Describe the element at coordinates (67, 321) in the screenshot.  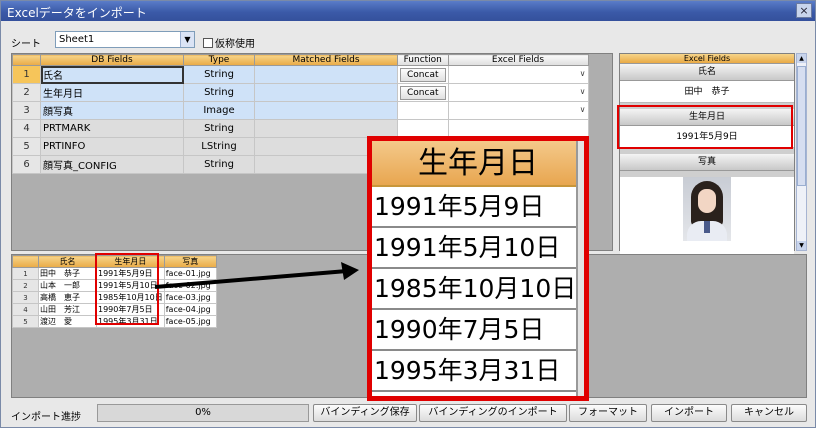
I see `name-cell: 渡辺 愛` at that location.